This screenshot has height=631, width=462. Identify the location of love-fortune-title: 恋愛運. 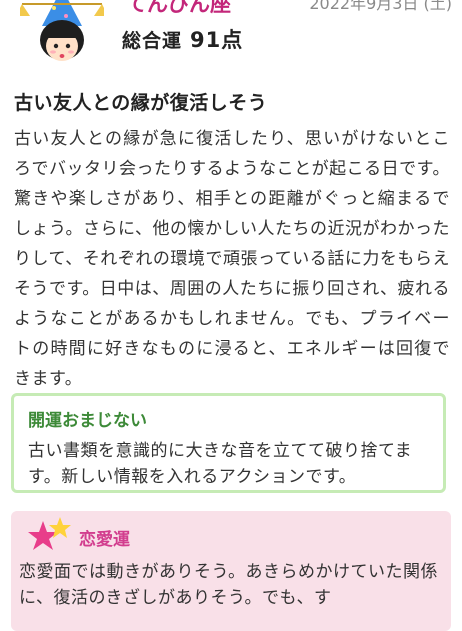
(104, 540).